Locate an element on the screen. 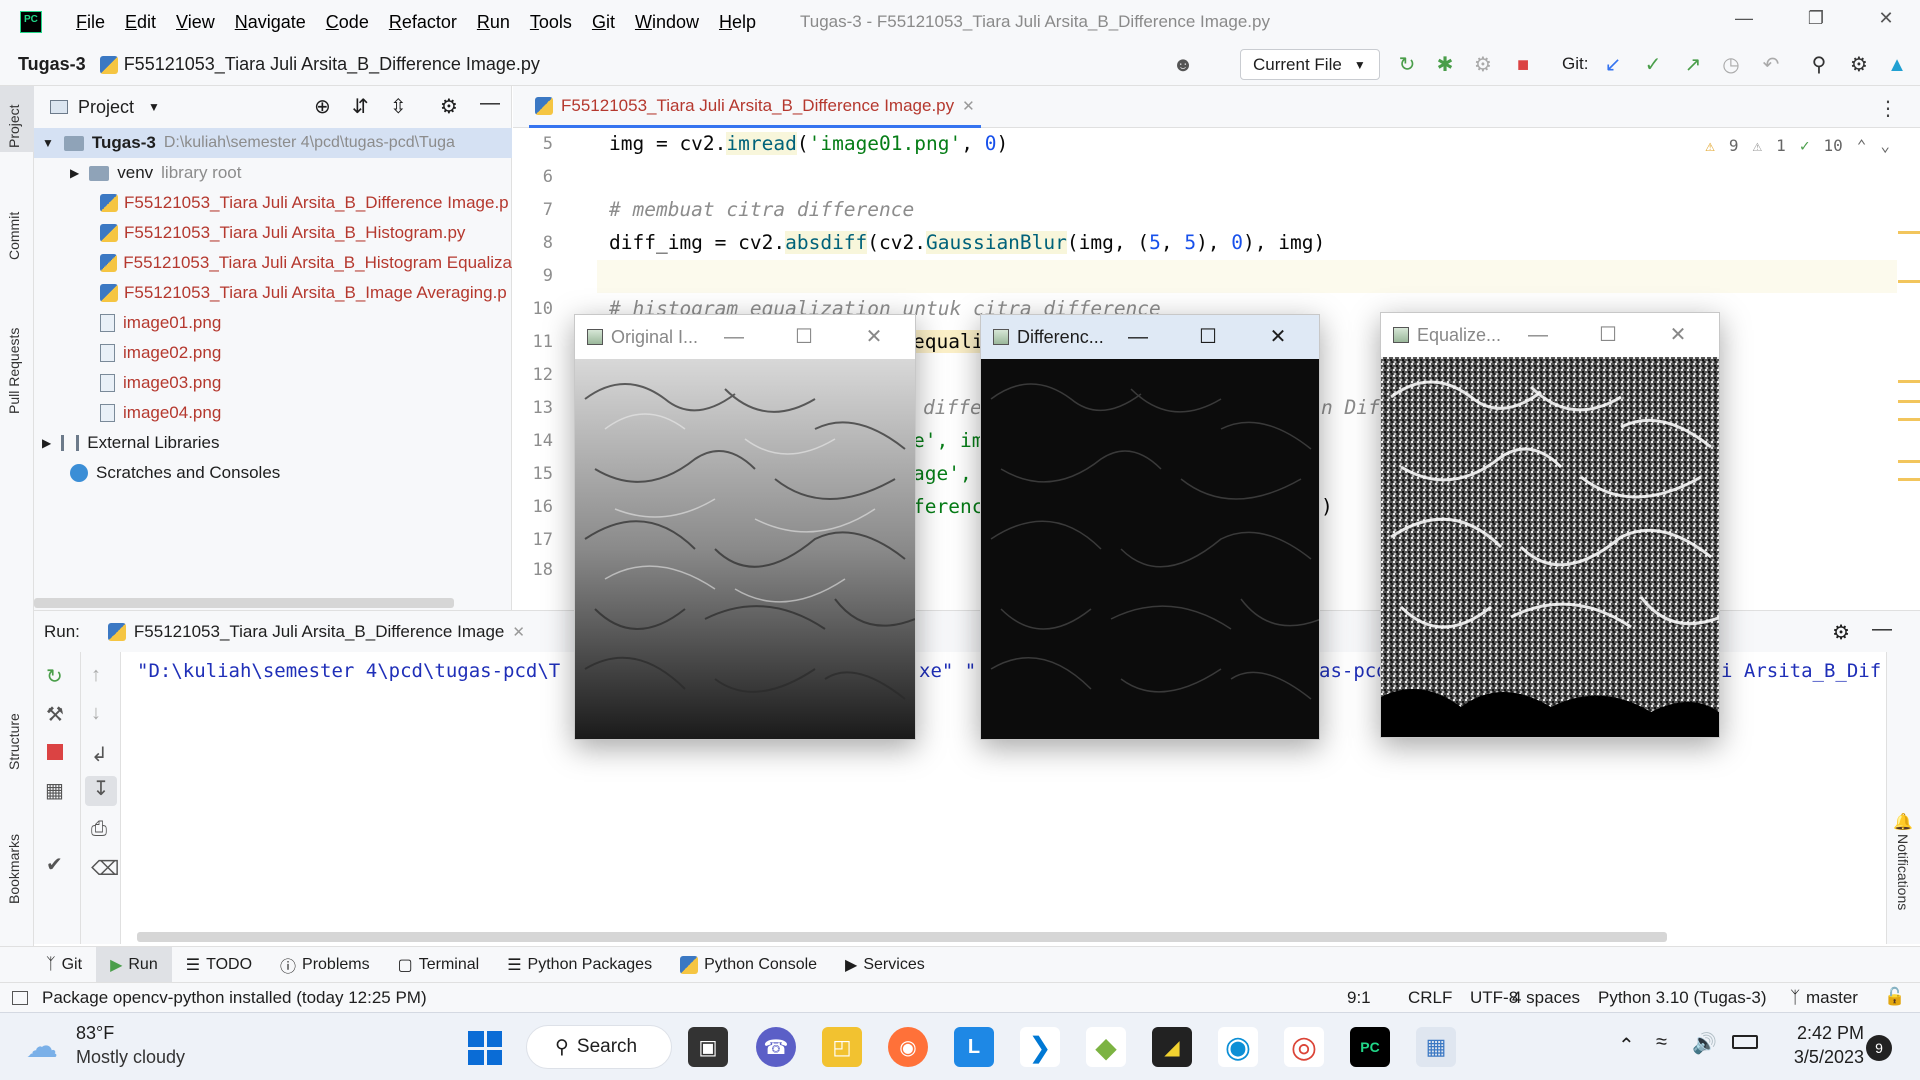 The width and height of the screenshot is (1920, 1080). status-panel-icon is located at coordinates (20, 997).